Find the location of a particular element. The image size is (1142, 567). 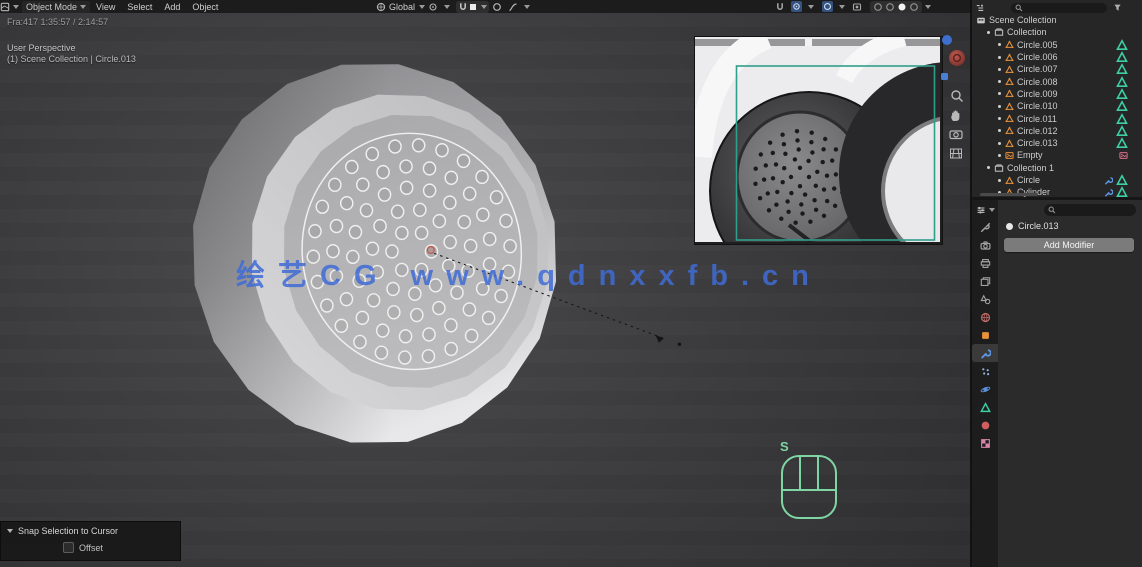

axis-gizmo-blue is located at coordinates (947, 40).